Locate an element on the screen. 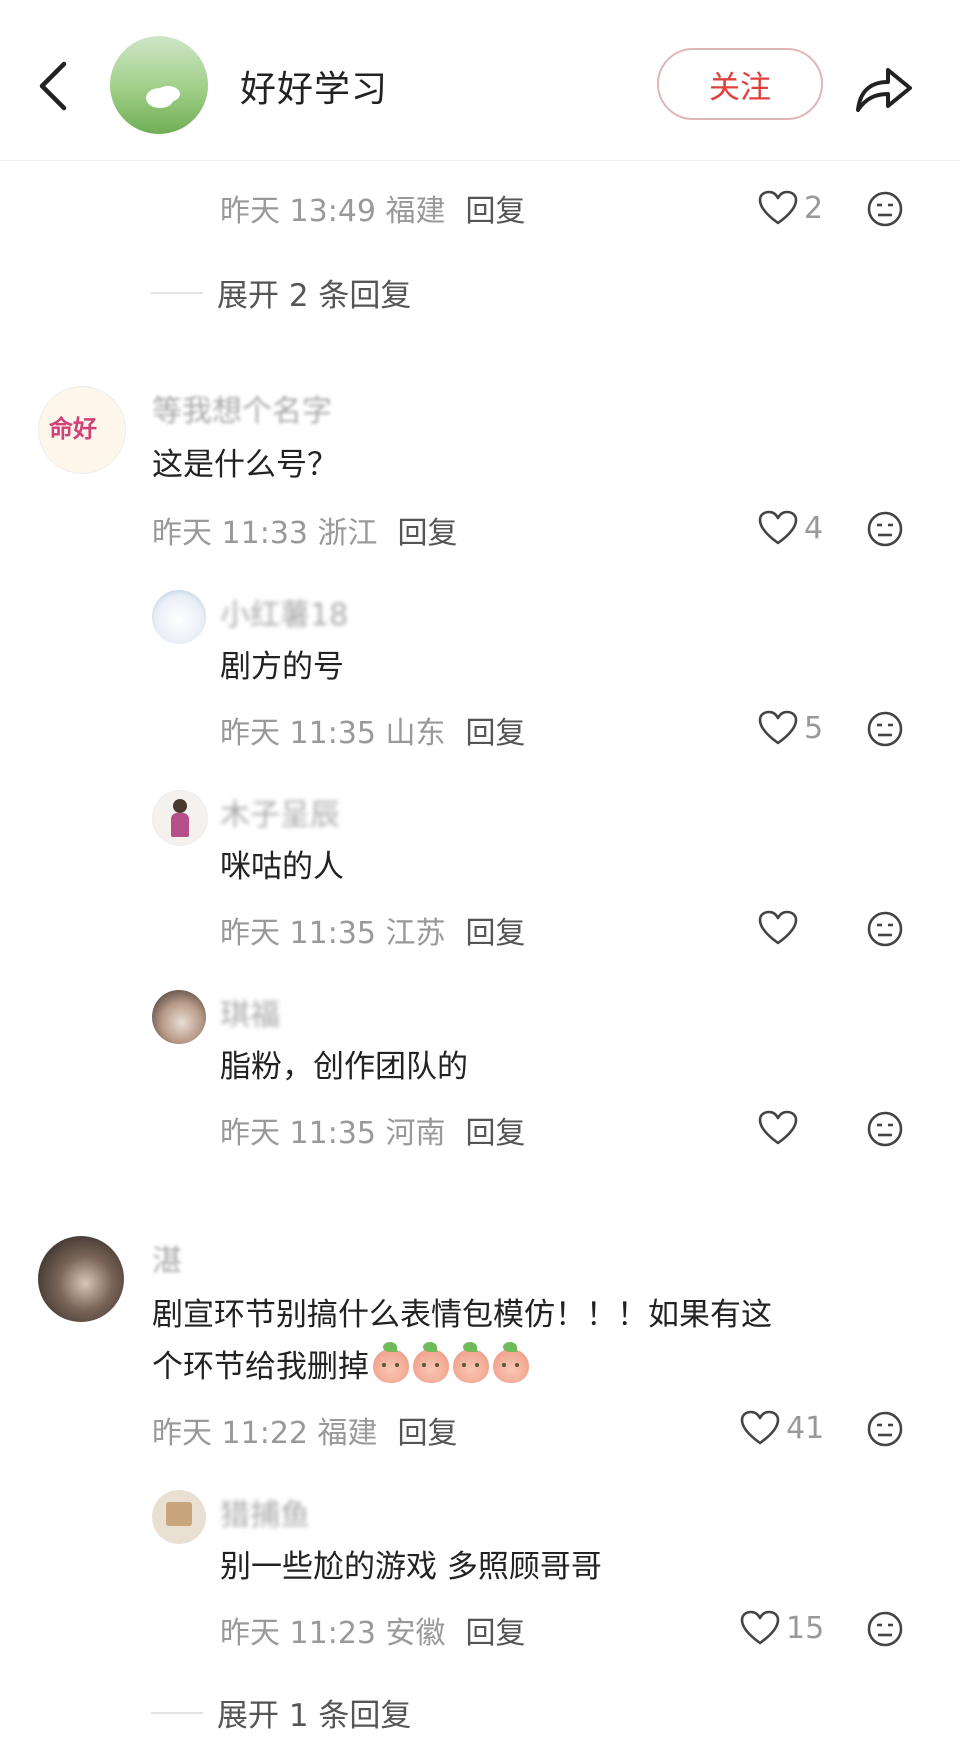  comment-meta: 昨天 11:35 山东 回复 is located at coordinates (373, 733).